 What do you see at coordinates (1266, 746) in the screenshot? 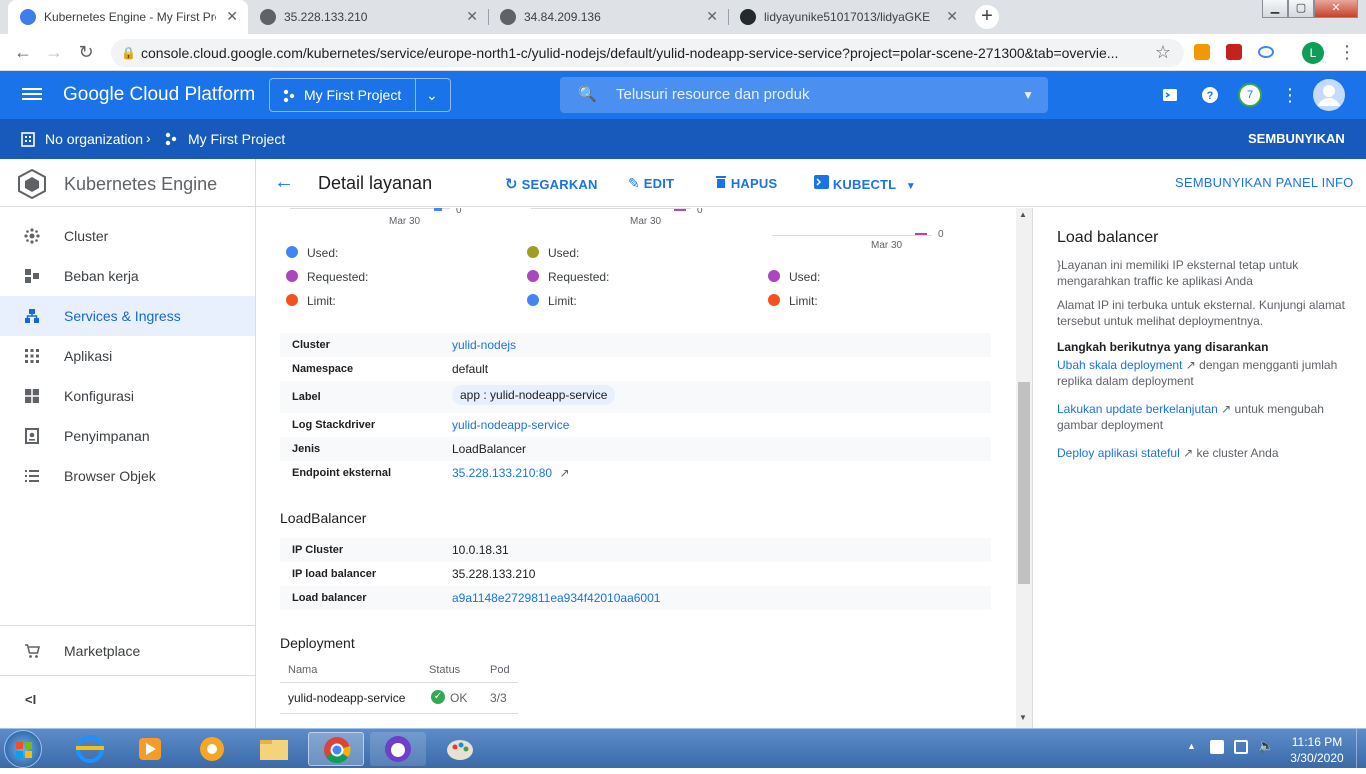
I see `volume-speaker-icon: 🔈` at bounding box center [1266, 746].